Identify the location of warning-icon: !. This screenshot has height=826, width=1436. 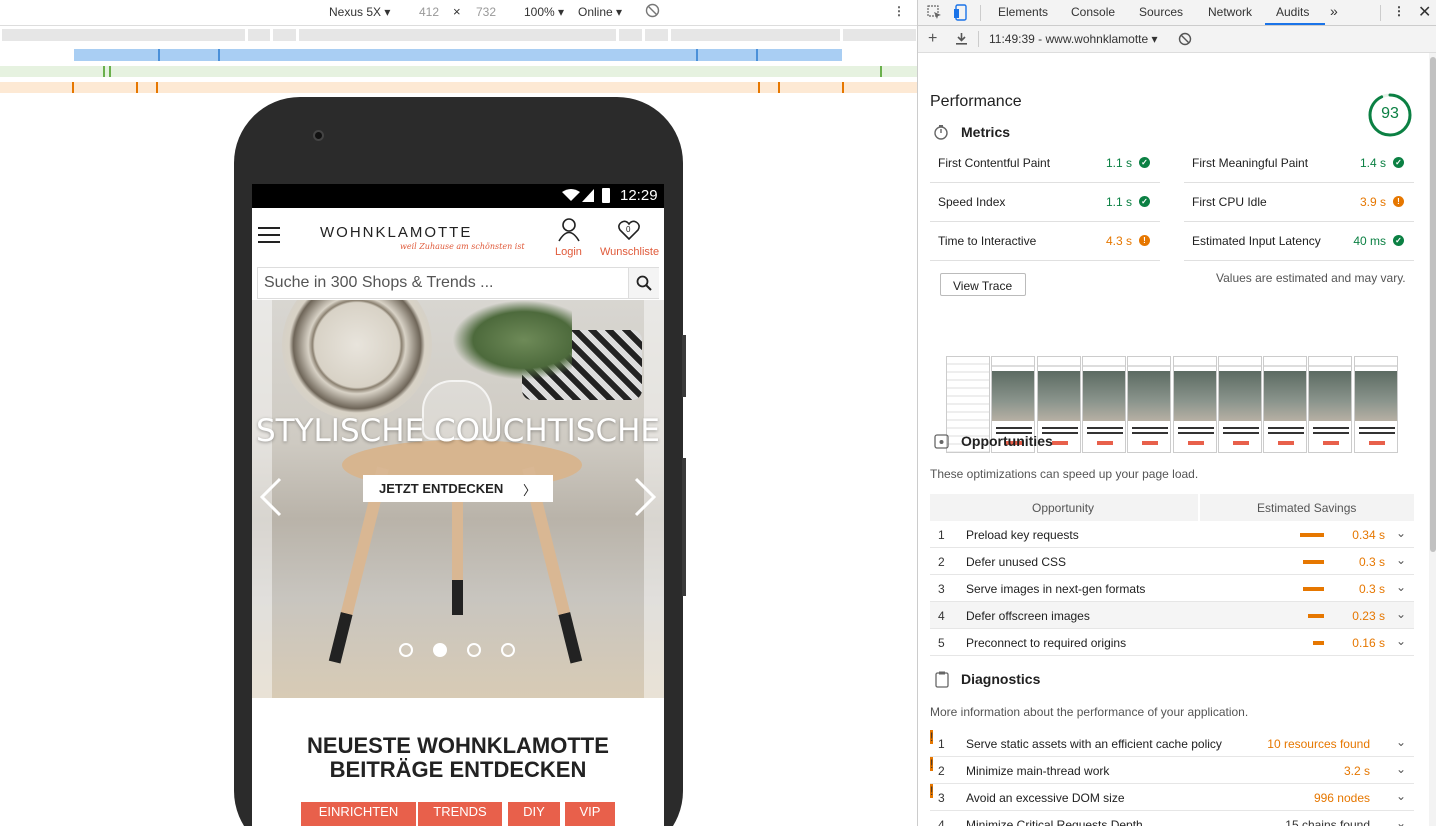
(1144, 240).